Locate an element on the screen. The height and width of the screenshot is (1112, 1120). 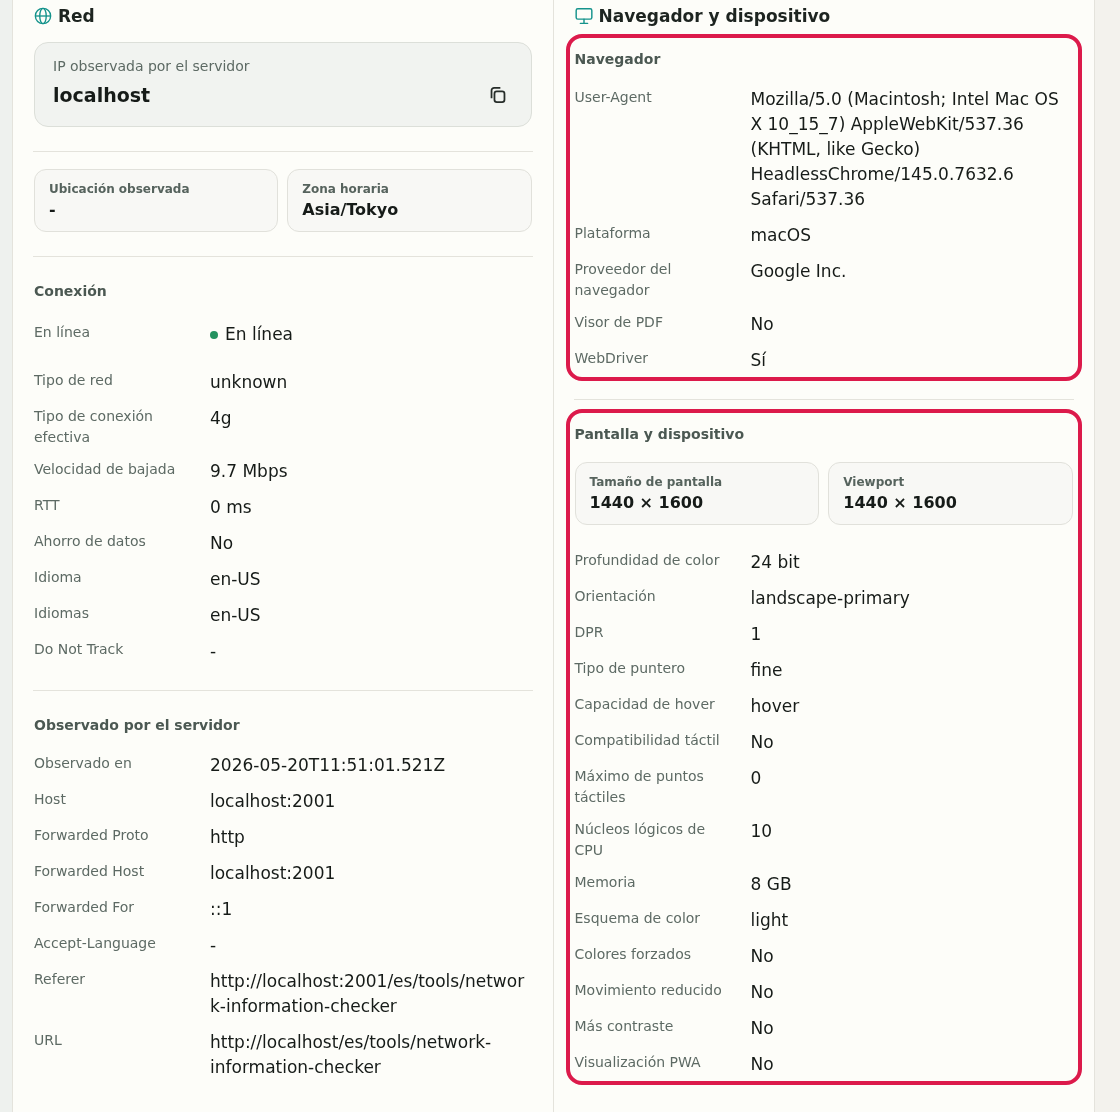
row-label: Compatibilidad táctil is located at coordinates (647, 740).